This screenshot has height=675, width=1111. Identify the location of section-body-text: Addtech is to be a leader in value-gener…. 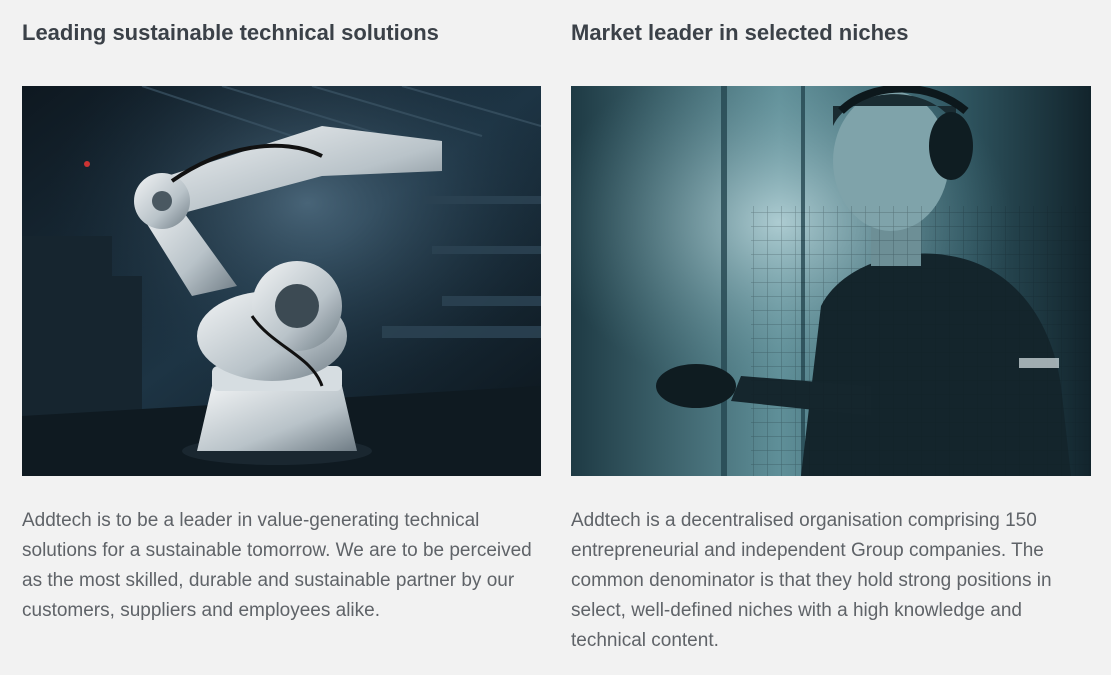
(277, 565).